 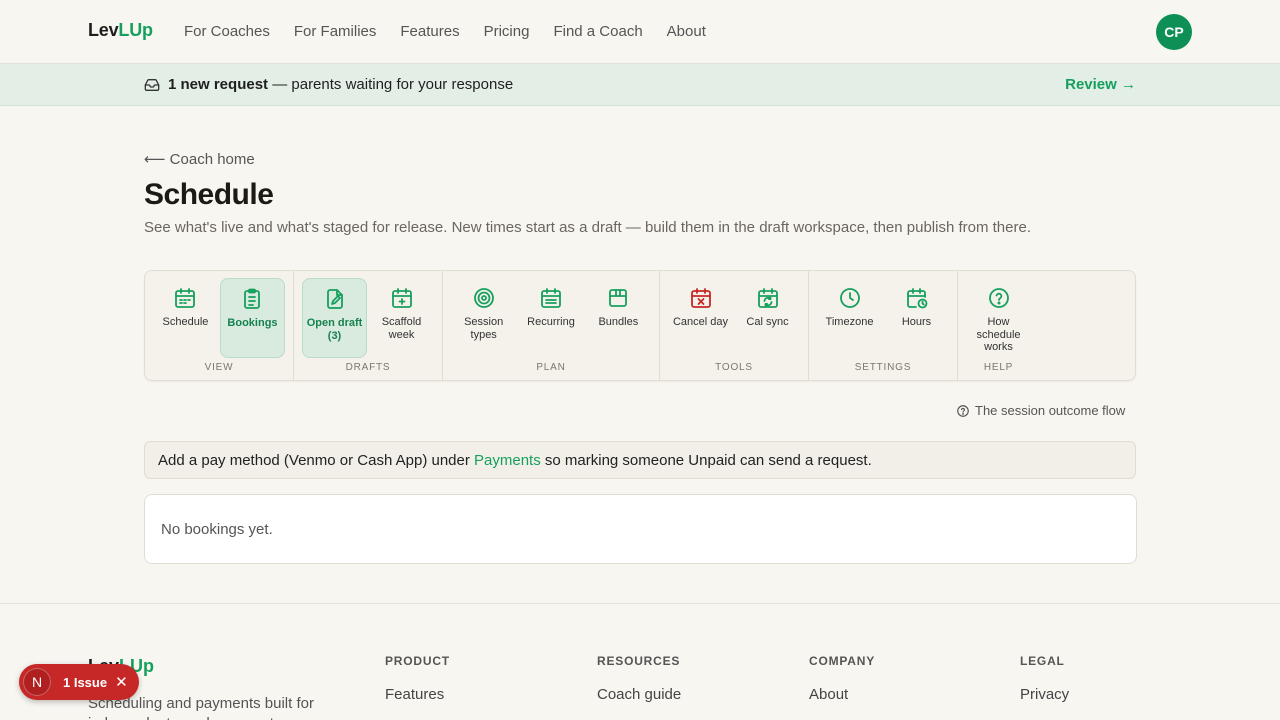 I want to click on toolbar-group-help: How schedule works HELP, so click(x=998, y=325).